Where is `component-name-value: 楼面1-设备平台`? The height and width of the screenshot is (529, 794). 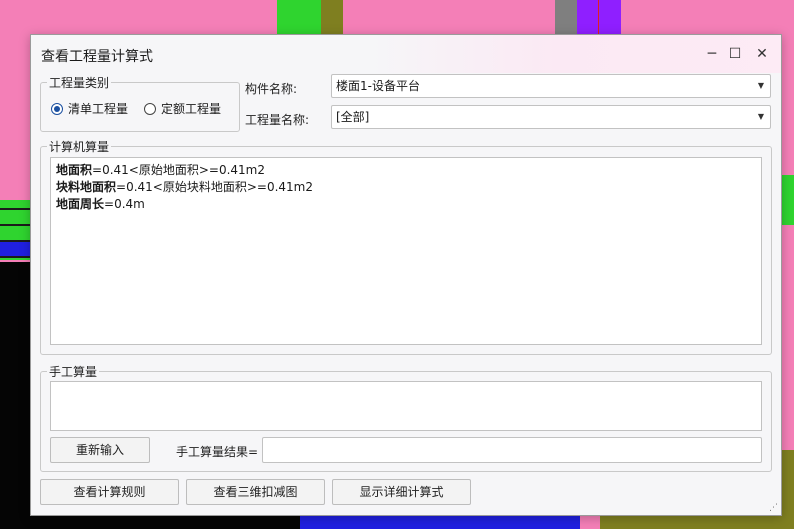
component-name-value: 楼面1-设备平台 is located at coordinates (378, 86).